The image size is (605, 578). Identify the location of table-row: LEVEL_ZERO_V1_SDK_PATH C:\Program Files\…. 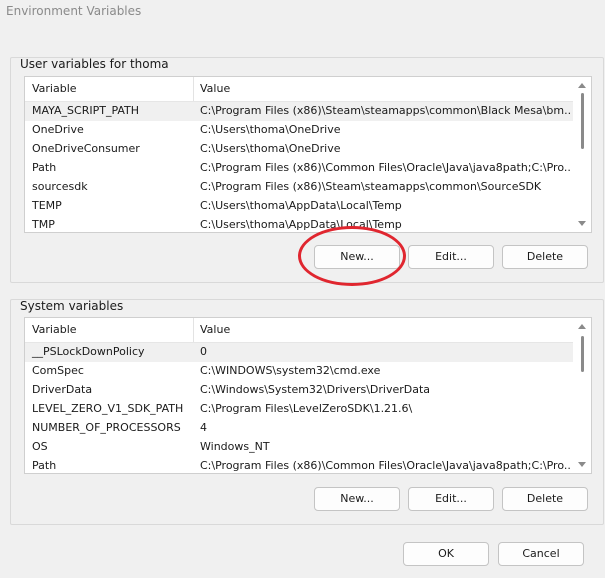
(299, 409).